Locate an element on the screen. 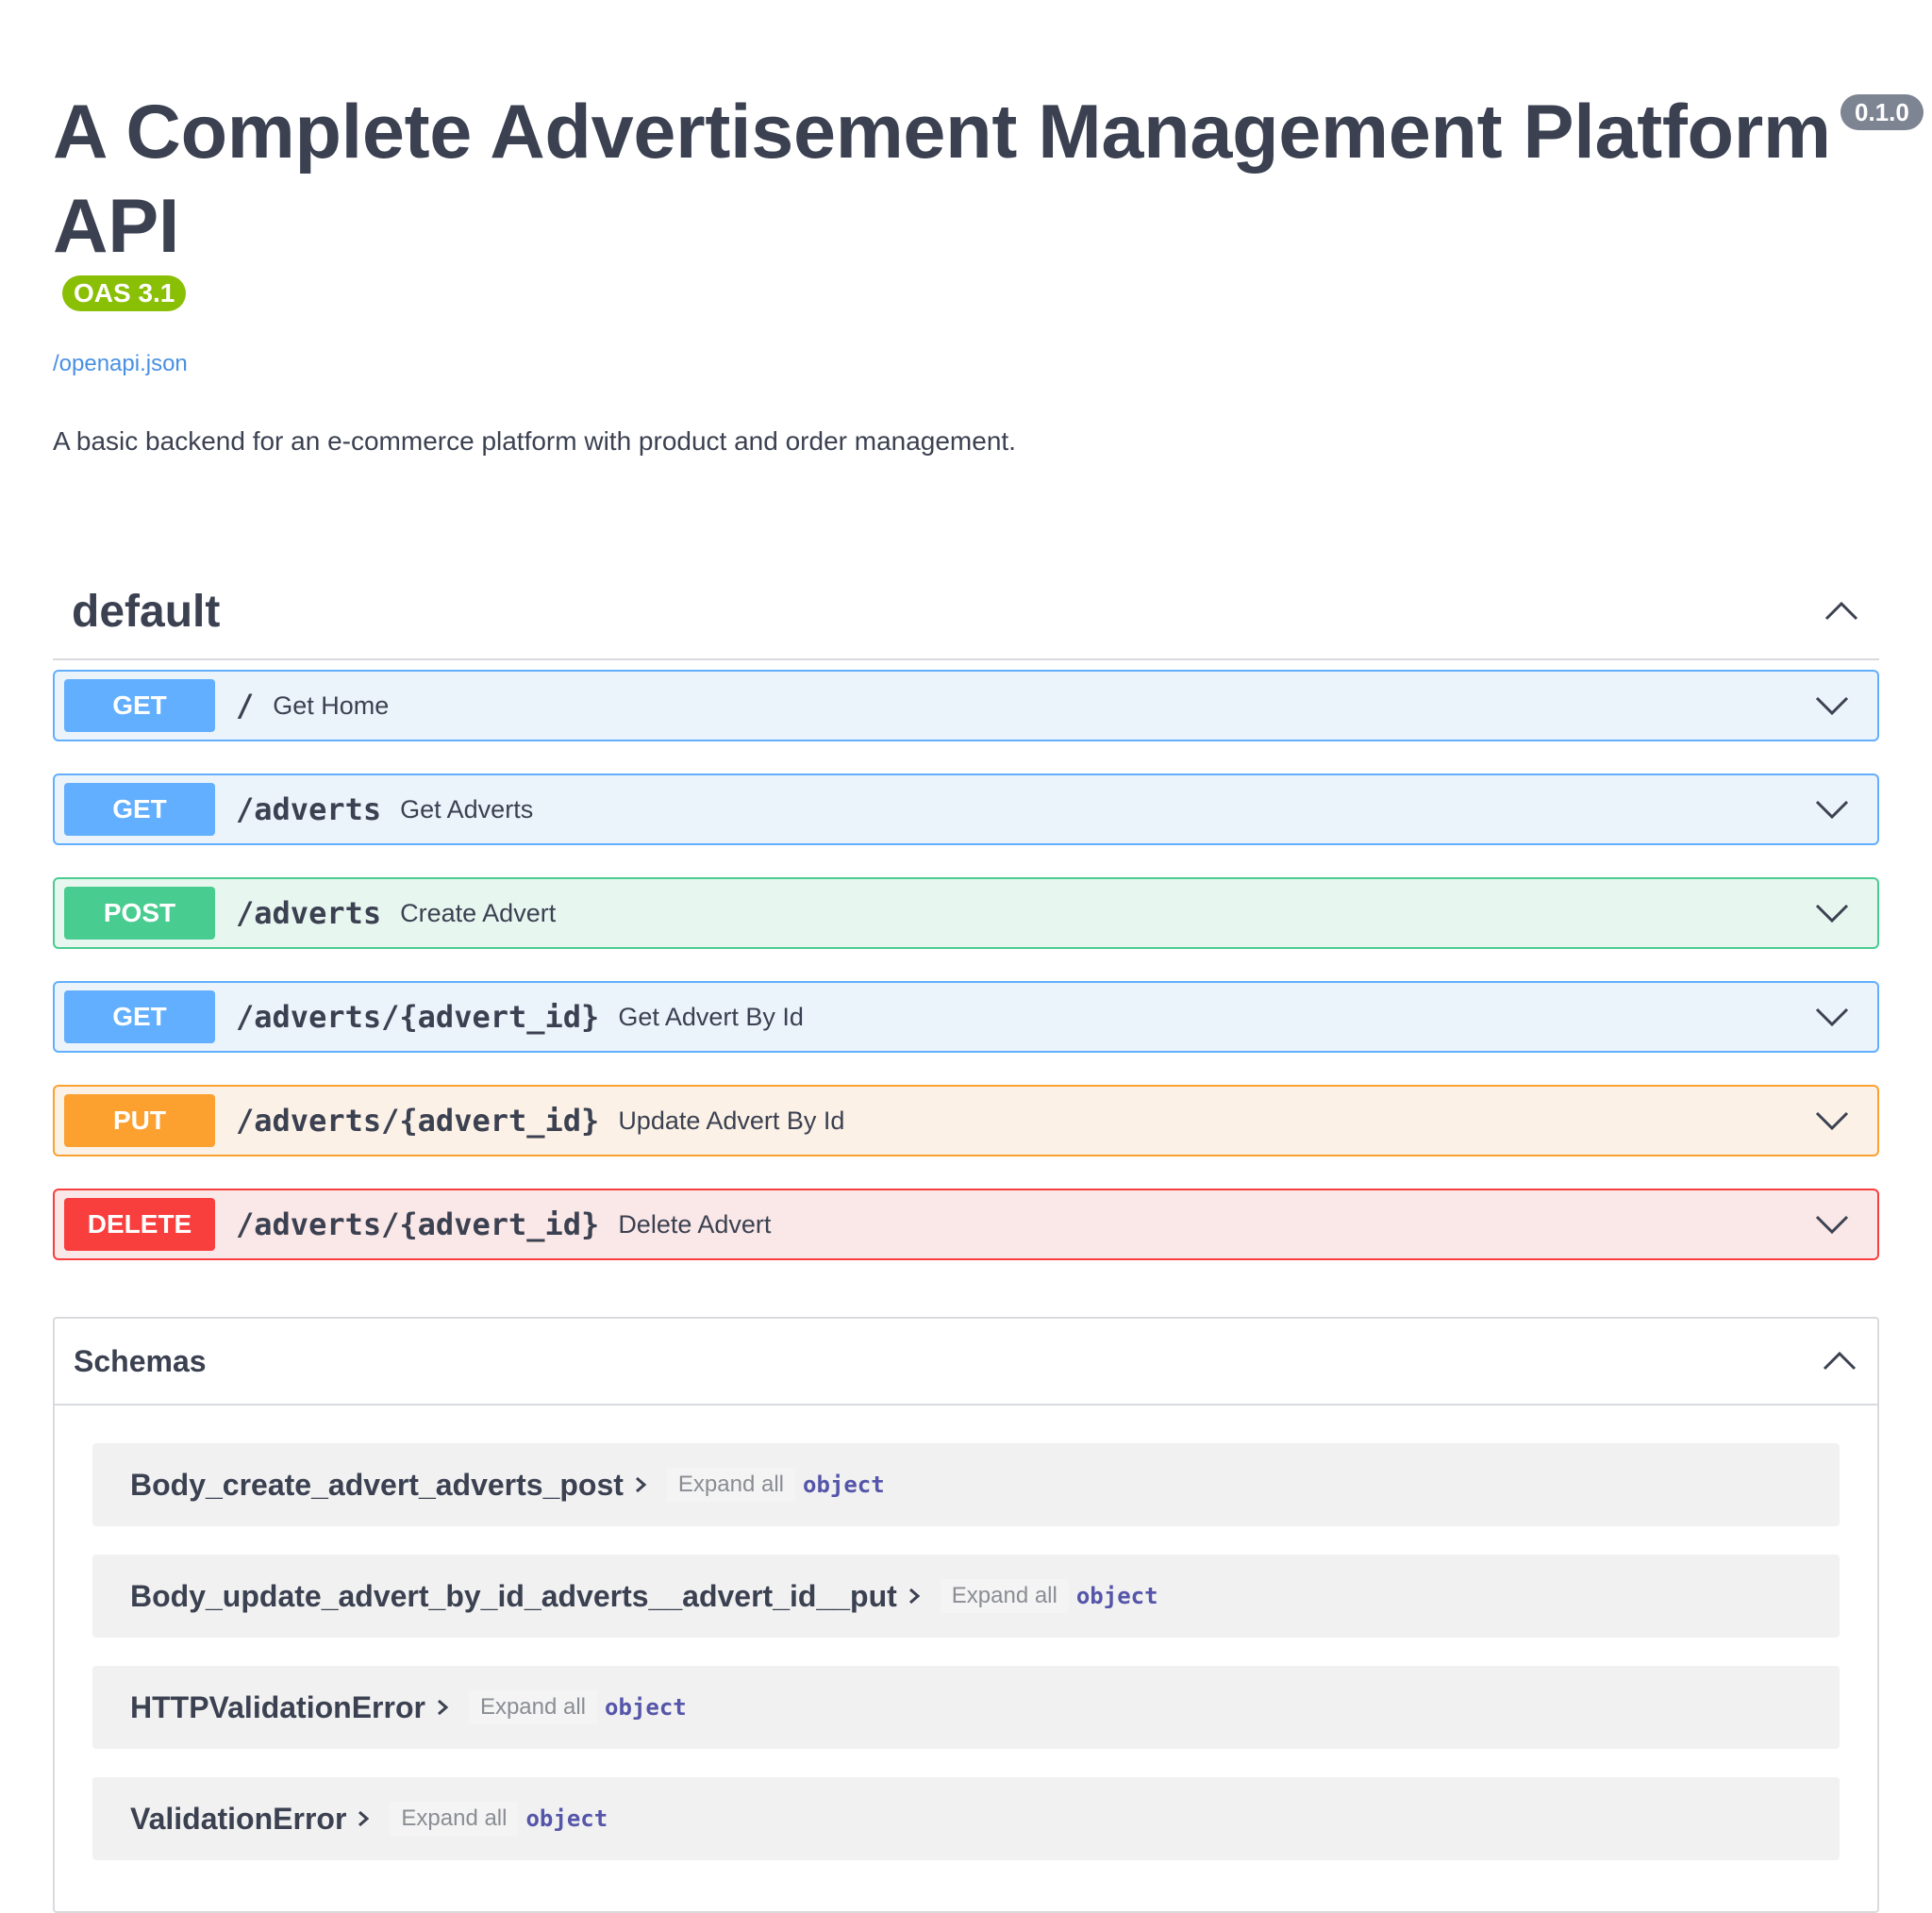  operation-summary: Get Advert By Id is located at coordinates (711, 1017).